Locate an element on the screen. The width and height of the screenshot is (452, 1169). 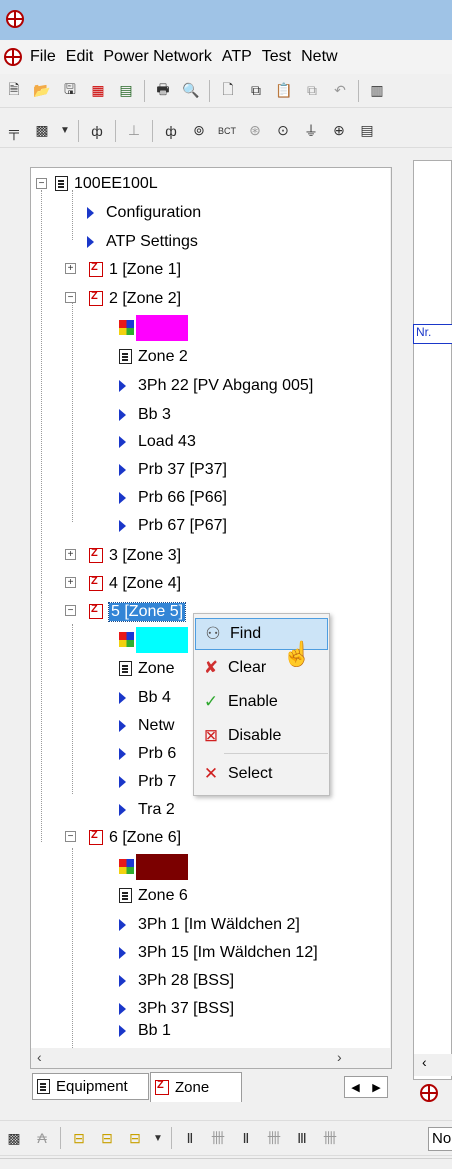
q3-icon: ⊟ is located at coordinates (135, 1138).